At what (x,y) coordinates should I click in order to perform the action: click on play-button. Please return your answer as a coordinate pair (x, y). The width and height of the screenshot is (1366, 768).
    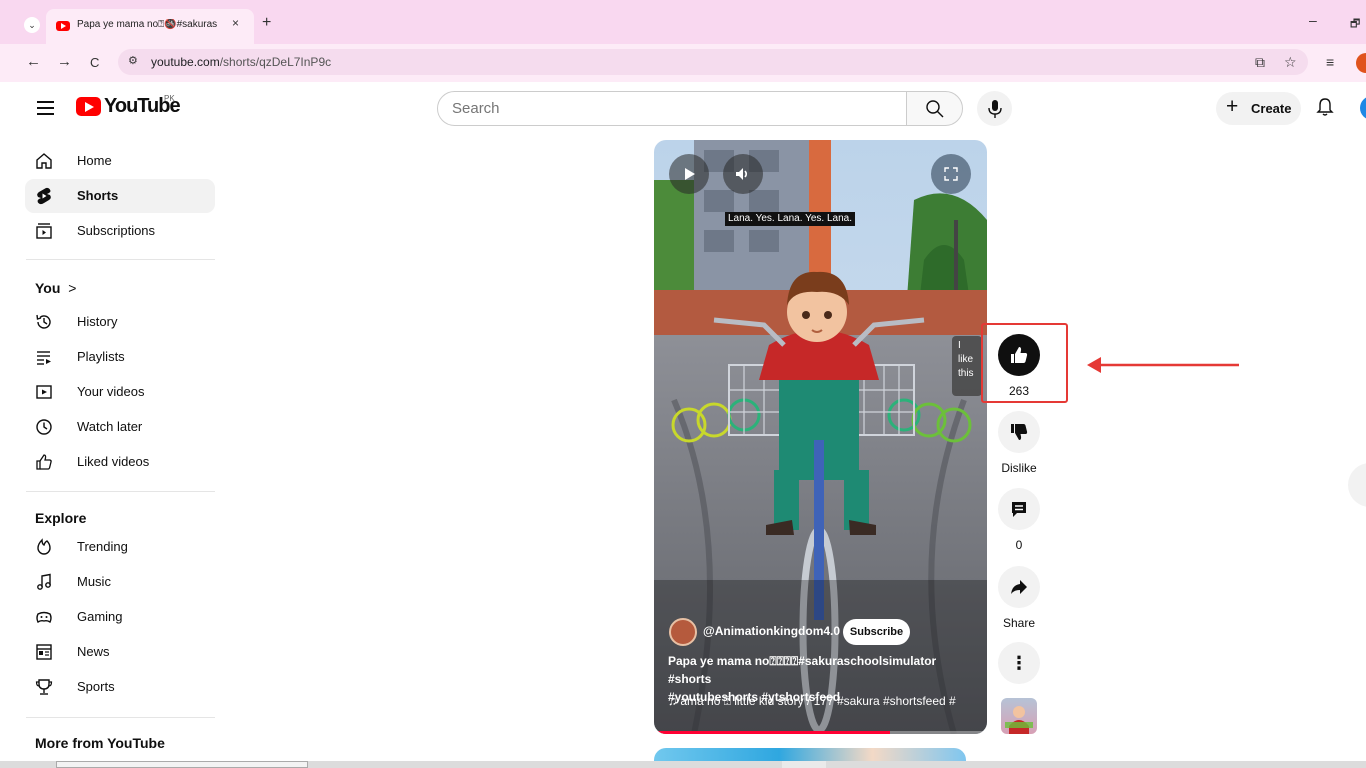
    Looking at the image, I should click on (689, 174).